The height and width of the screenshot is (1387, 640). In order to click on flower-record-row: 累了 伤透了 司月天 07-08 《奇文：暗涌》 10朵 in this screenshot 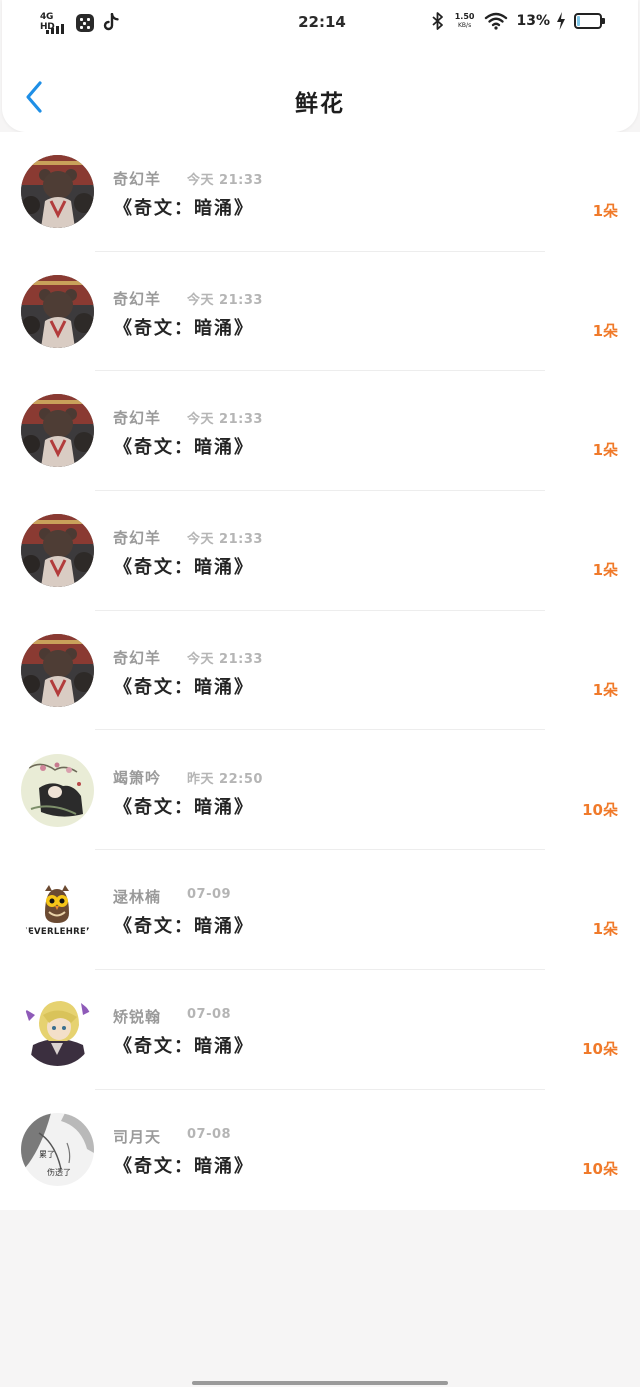, I will do `click(320, 1150)`.